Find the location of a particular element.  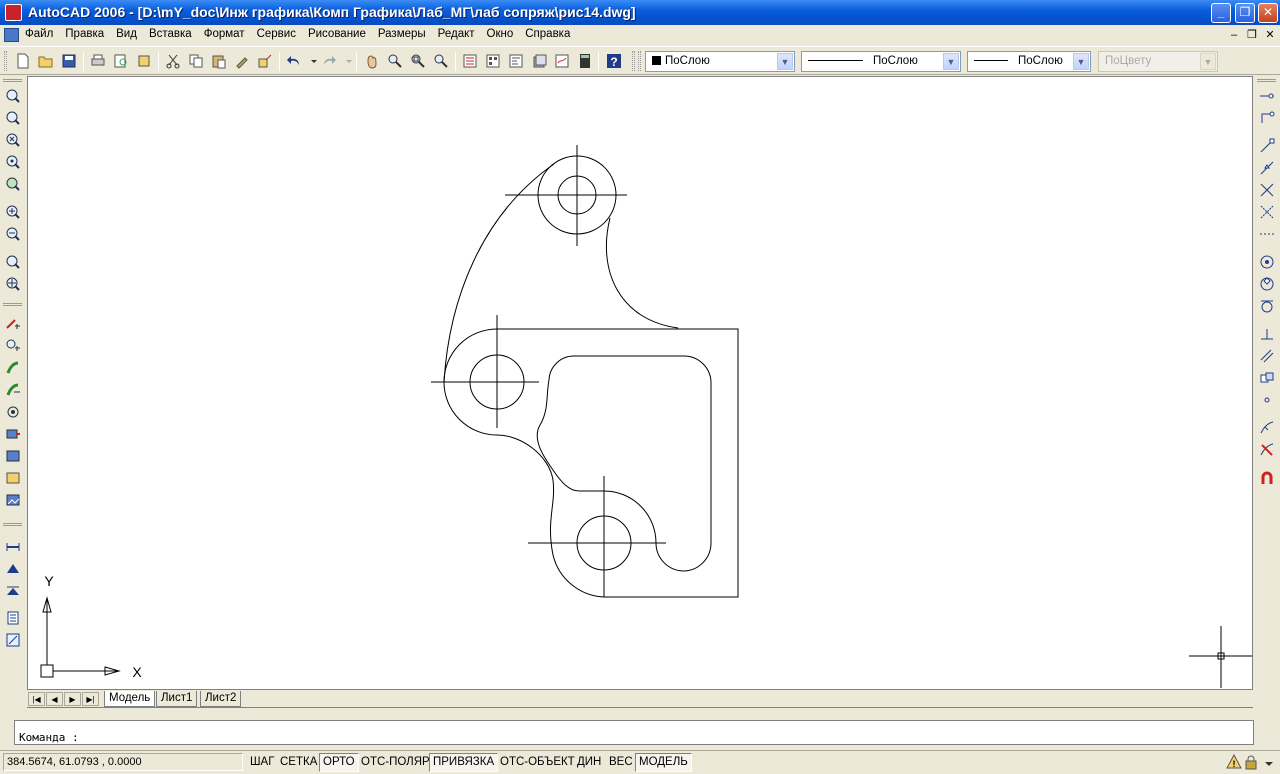

tab-first-button: |◀ is located at coordinates (36, 699).